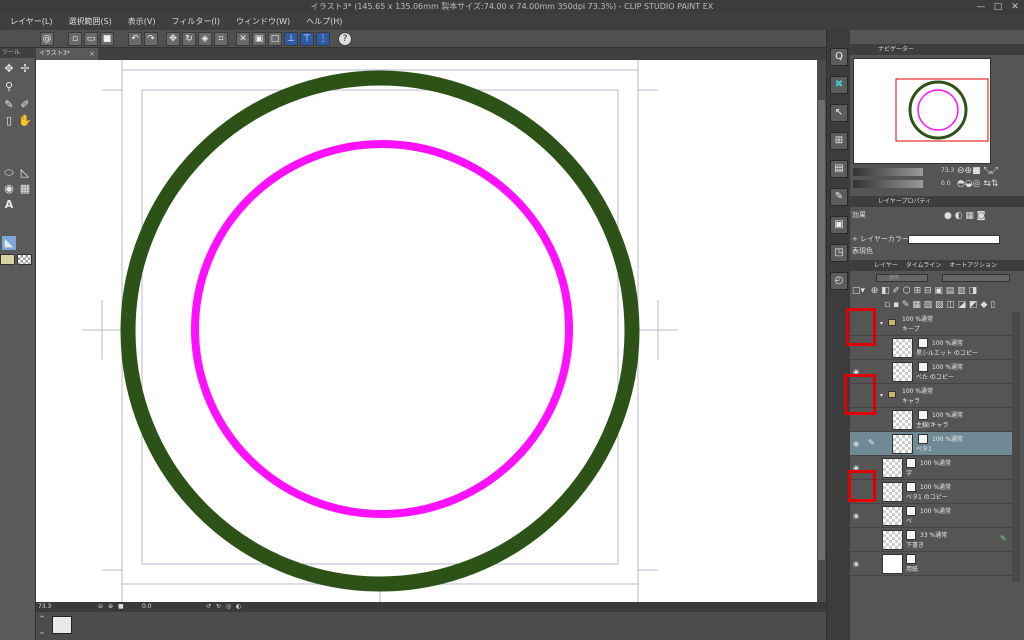  I want to click on navigator-thumbnail, so click(942, 110).